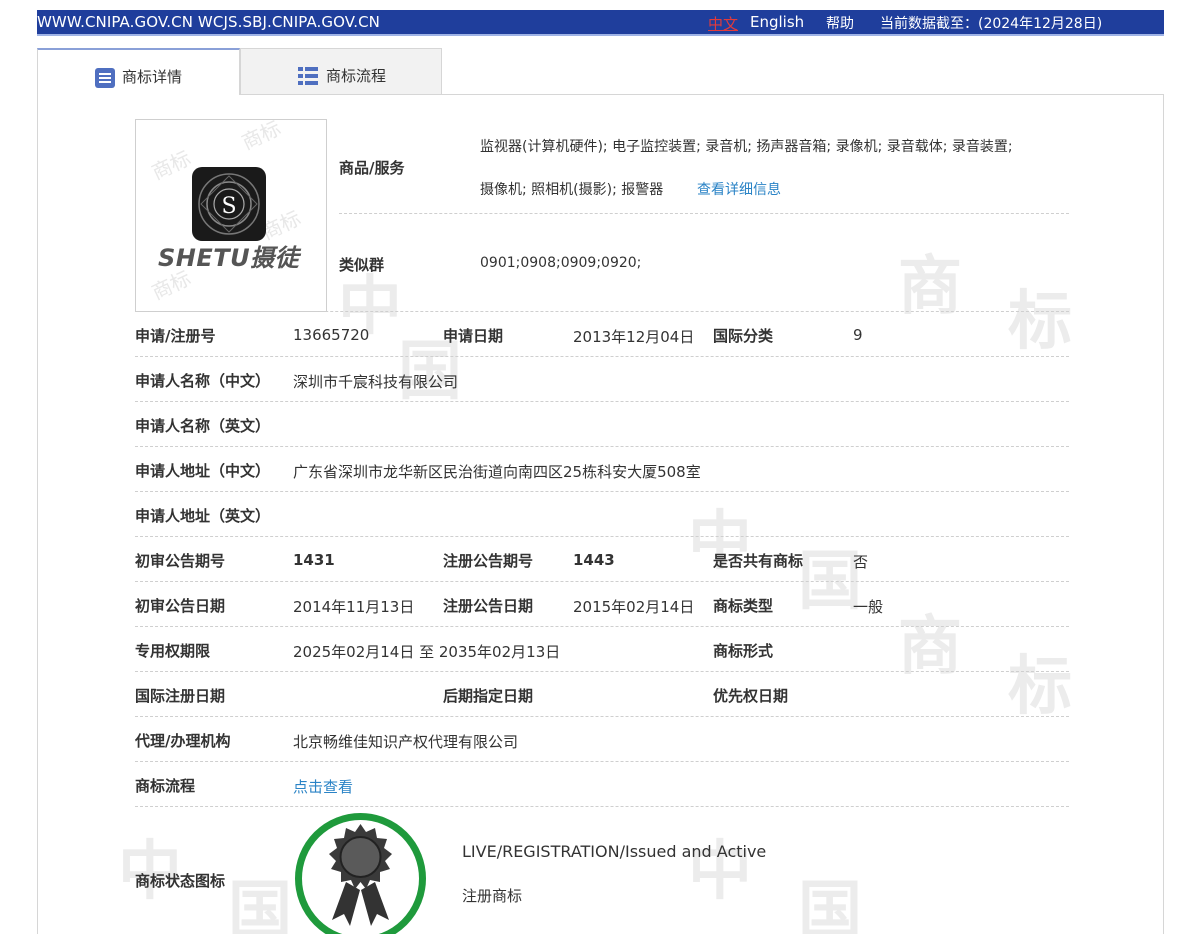 The image size is (1187, 934). What do you see at coordinates (861, 562) in the screenshot?
I see `shared-value: 否` at bounding box center [861, 562].